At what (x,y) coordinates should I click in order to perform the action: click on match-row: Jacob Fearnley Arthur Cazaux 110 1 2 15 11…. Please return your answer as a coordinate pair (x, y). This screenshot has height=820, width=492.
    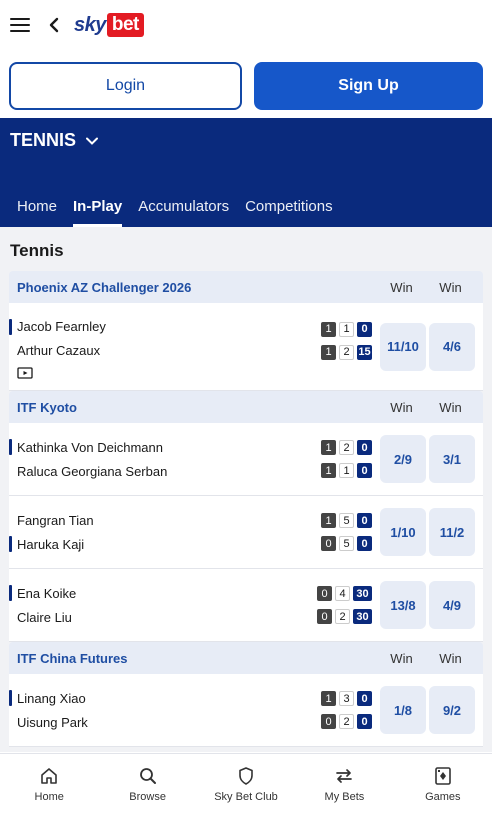
    Looking at the image, I should click on (246, 347).